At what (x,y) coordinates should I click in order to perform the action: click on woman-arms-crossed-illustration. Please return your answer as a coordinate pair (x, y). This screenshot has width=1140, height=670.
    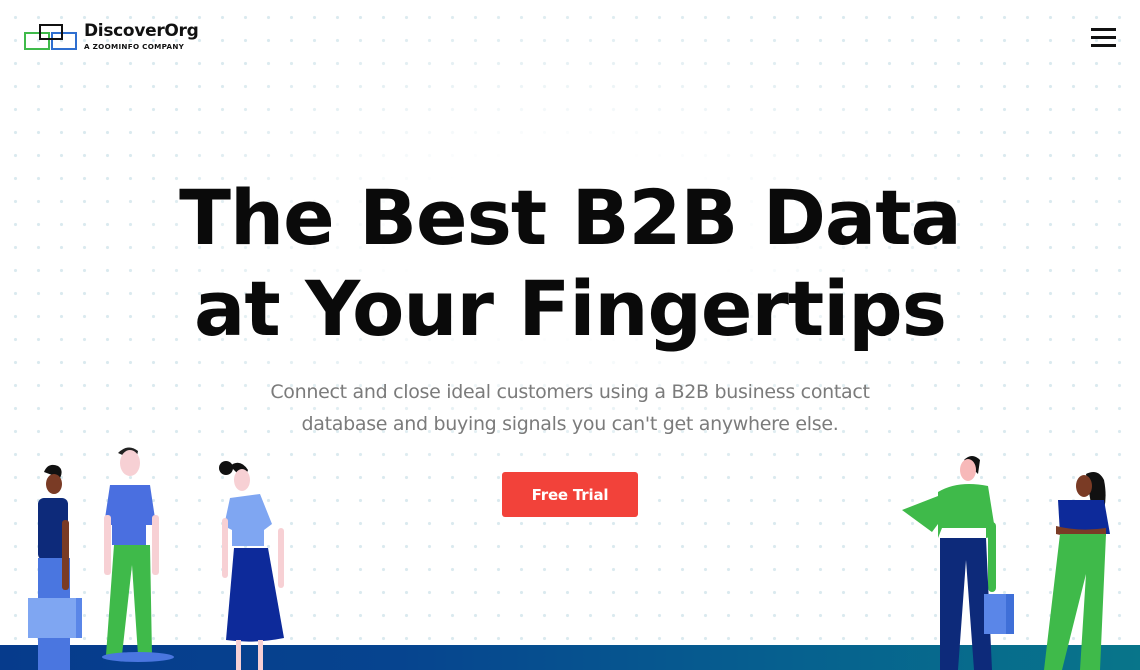
    Looking at the image, I should click on (1077, 571).